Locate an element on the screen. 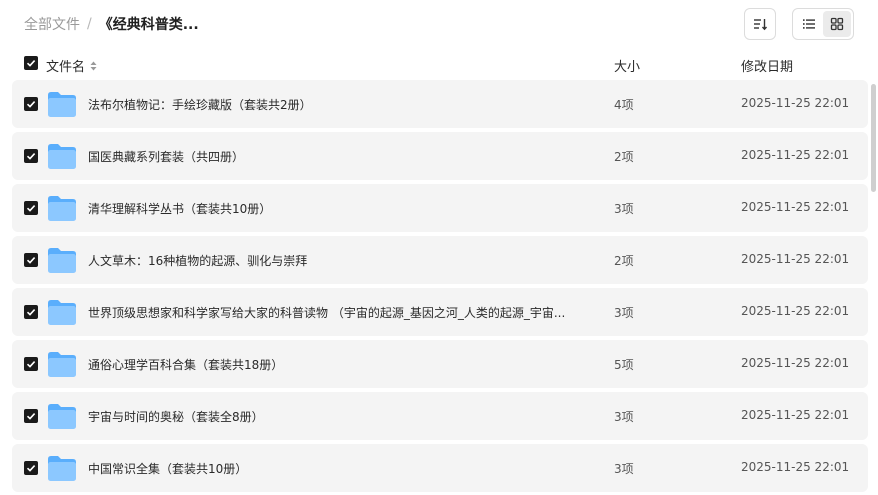 This screenshot has width=878, height=495. file-name: 人文草木：16种植物的起源、驯化与崇拜 is located at coordinates (338, 260).